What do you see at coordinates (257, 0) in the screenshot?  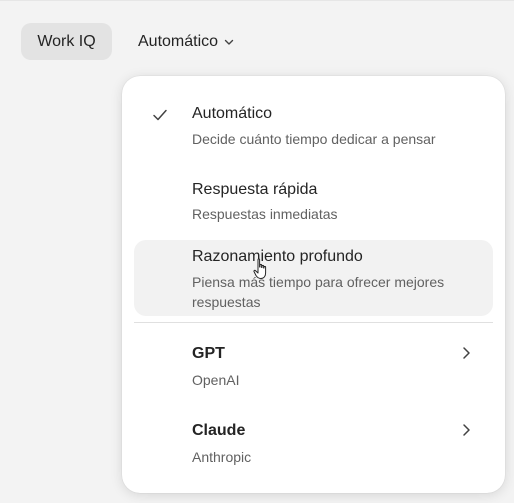 I see `top-divider` at bounding box center [257, 0].